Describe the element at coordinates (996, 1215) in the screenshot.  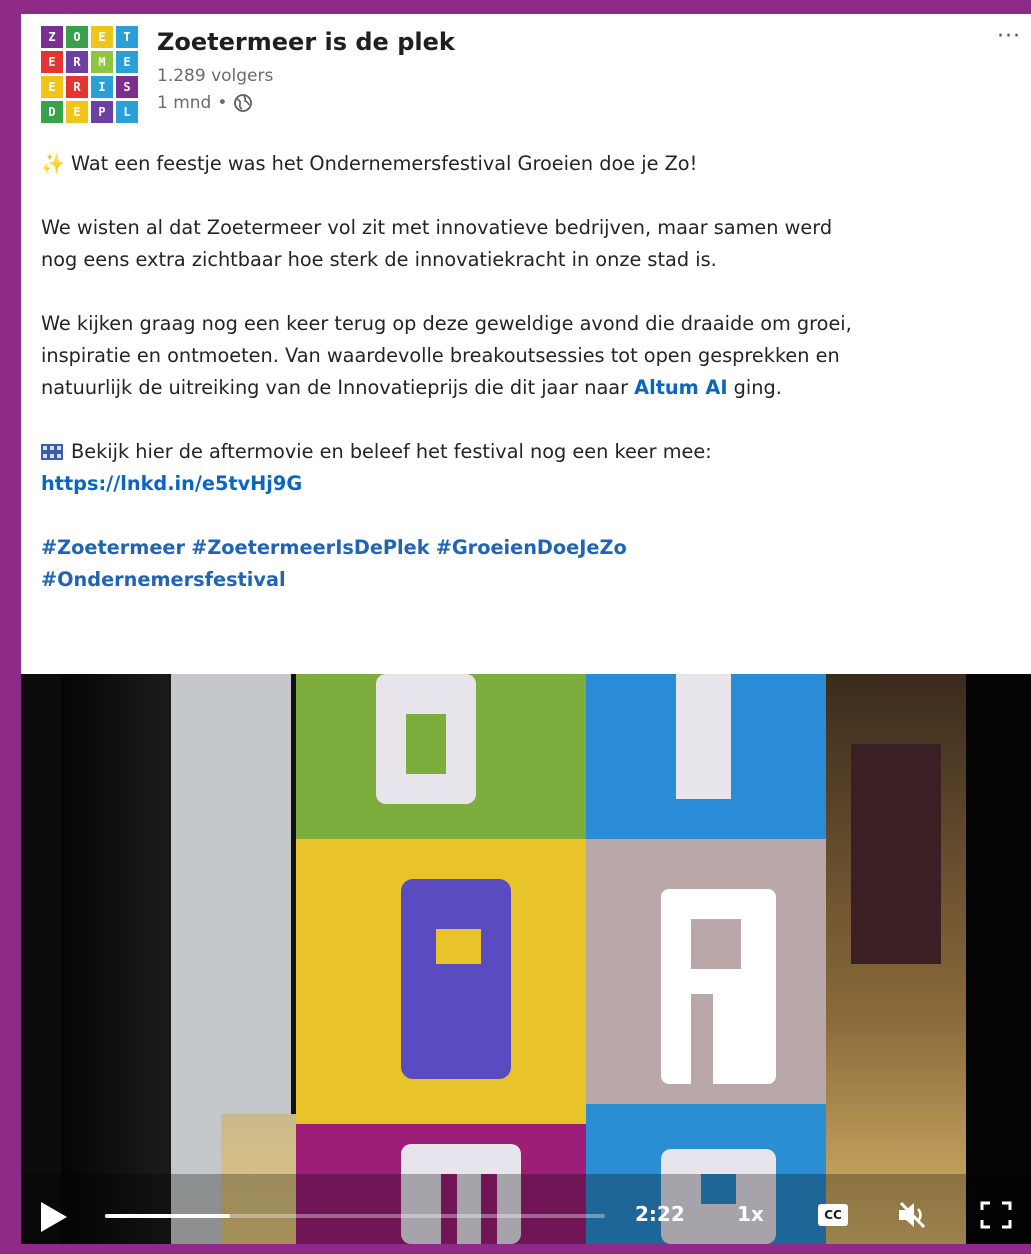
I see `fullscreen-icon` at that location.